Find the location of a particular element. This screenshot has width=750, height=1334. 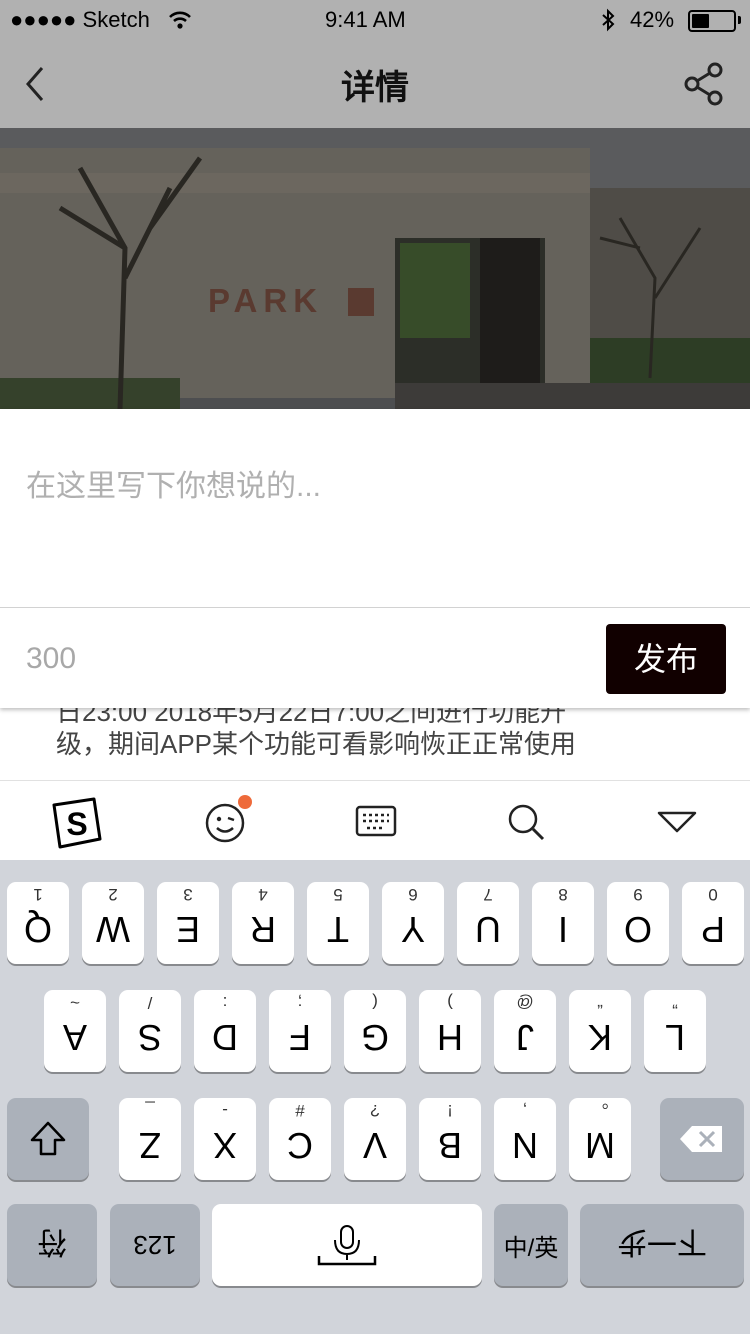

microphone-icon is located at coordinates (347, 1245).